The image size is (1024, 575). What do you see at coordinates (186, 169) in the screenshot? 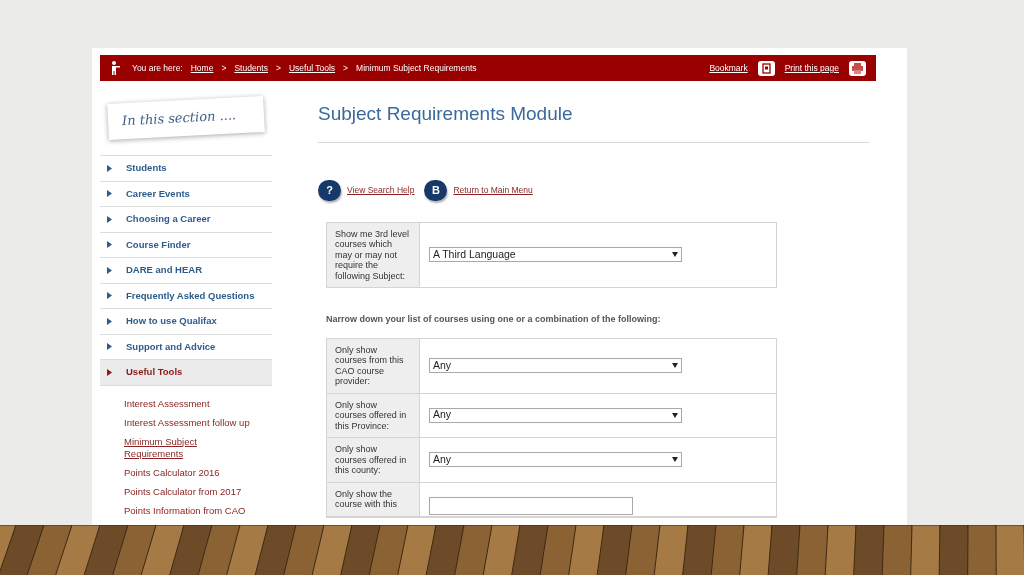
I see `sidebar-item: Students` at bounding box center [186, 169].